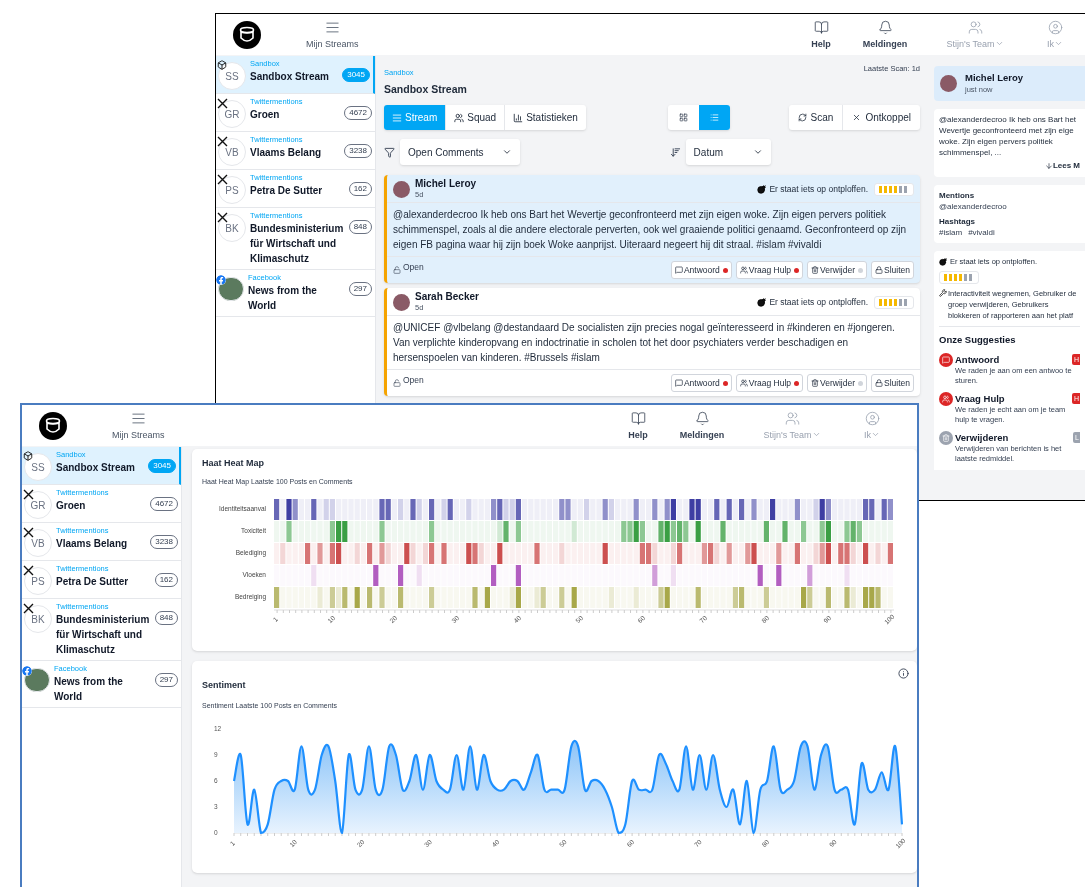 The height and width of the screenshot is (887, 1085). Describe the element at coordinates (903, 673) in the screenshot. I see `info-icon` at that location.